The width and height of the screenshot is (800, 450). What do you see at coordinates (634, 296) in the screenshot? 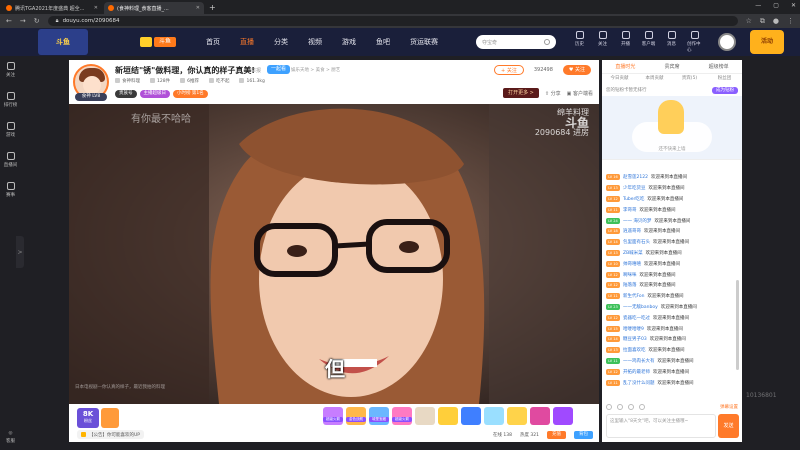
I see `chat-username: 新生代Fon` at bounding box center [634, 296].